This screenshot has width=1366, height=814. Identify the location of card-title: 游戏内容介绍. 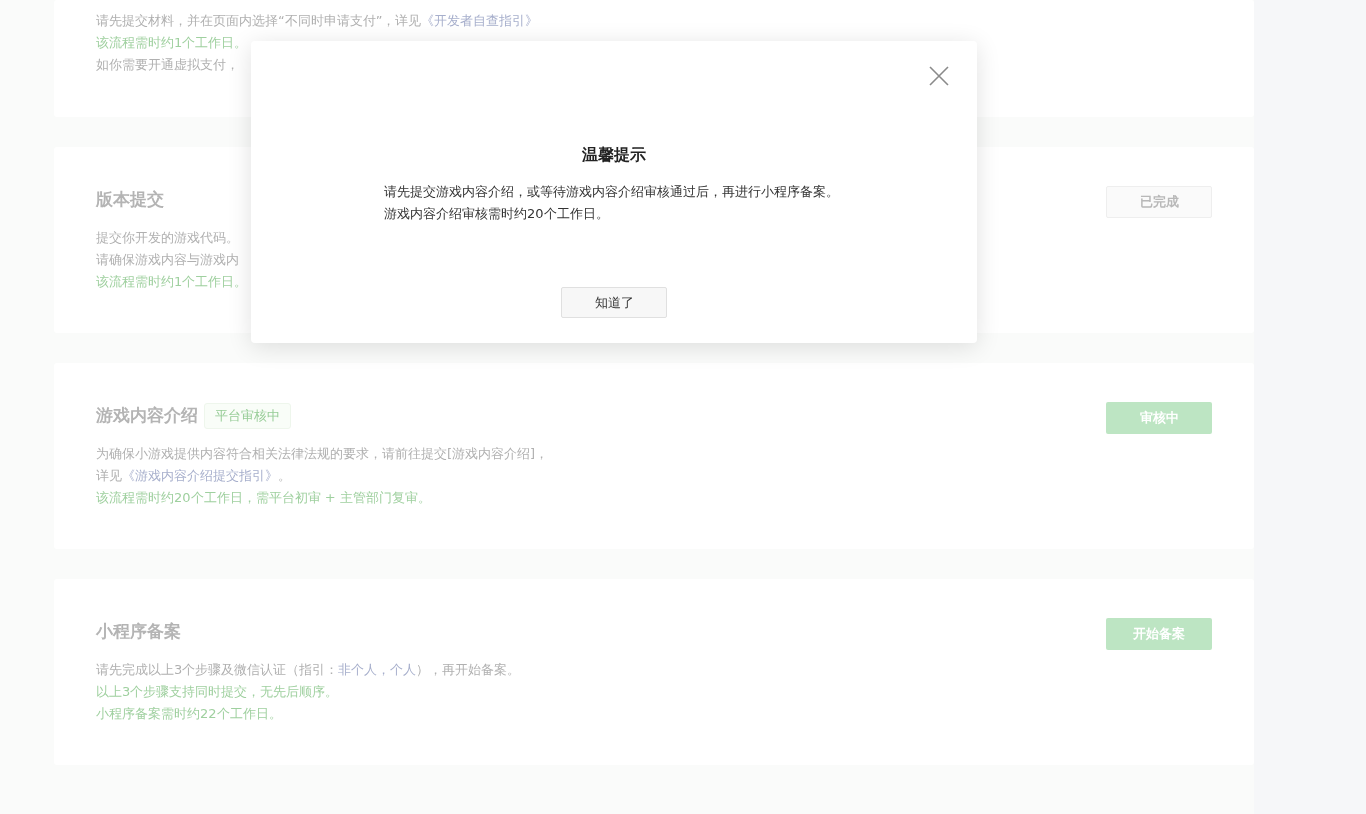
(147, 416).